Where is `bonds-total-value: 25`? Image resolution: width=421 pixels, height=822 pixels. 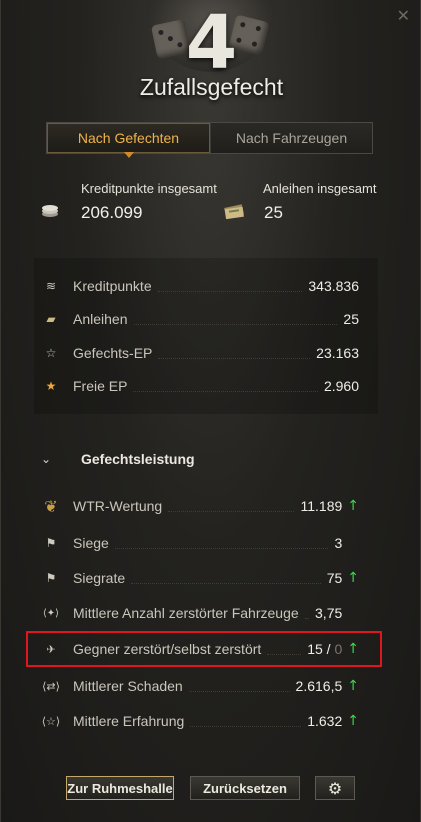 bonds-total-value: 25 is located at coordinates (273, 212).